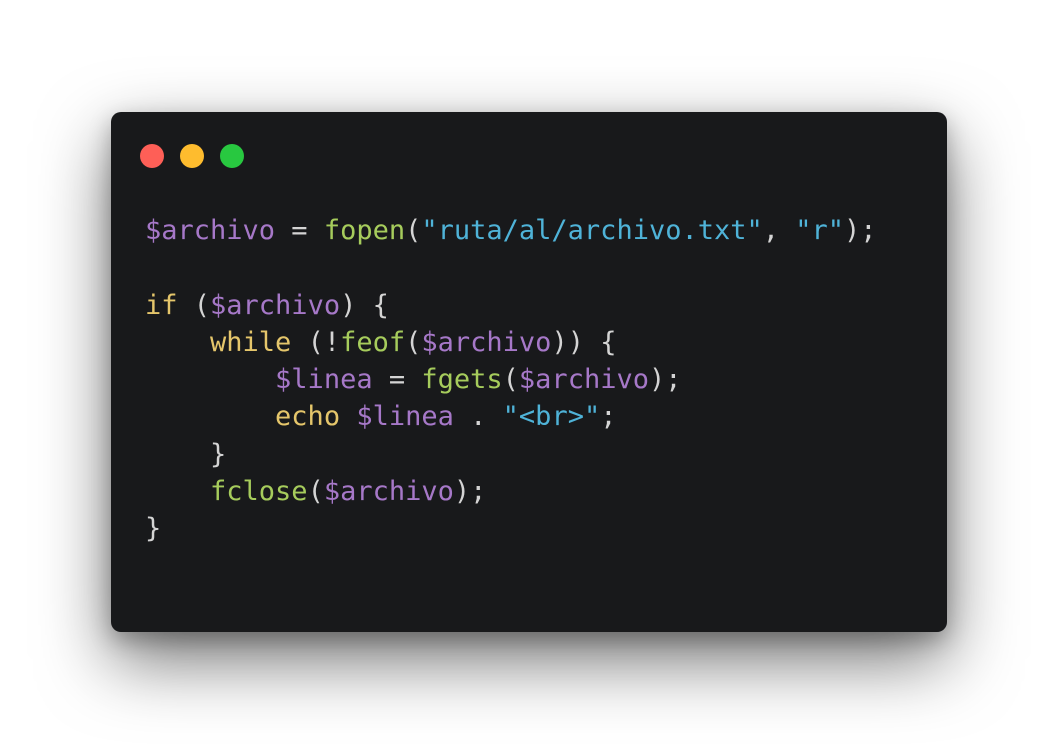 The height and width of the screenshot is (744, 1058). Describe the element at coordinates (259, 492) in the screenshot. I see `code-token-function: fclose` at that location.